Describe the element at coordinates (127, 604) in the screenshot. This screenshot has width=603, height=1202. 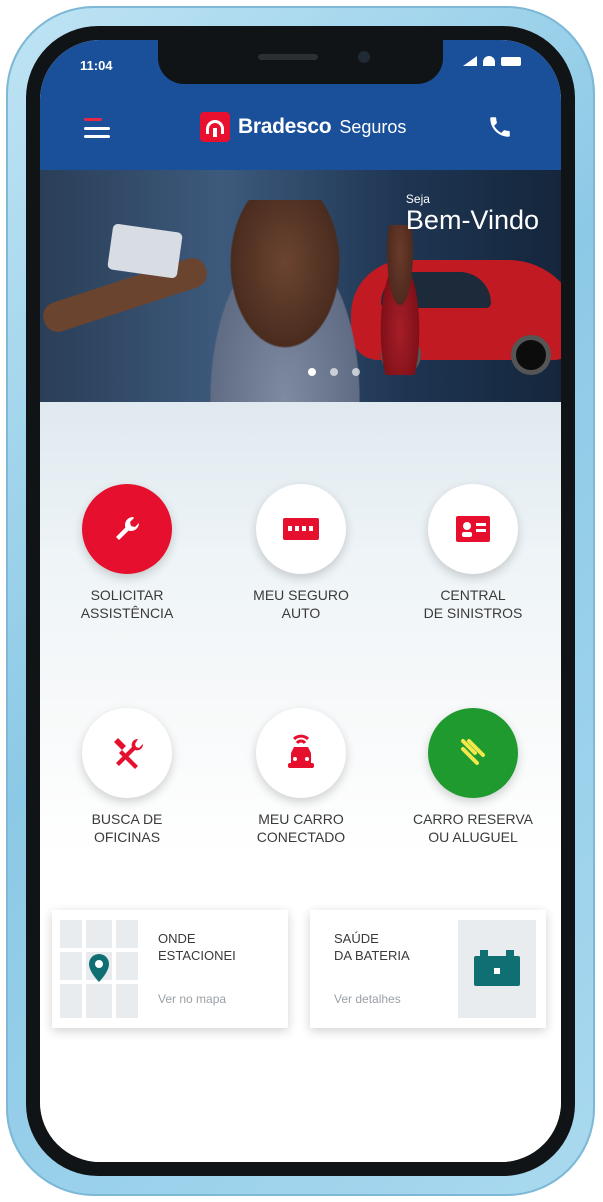
I see `service-label: SOLICITAR ASSISTÊNCIA` at that location.